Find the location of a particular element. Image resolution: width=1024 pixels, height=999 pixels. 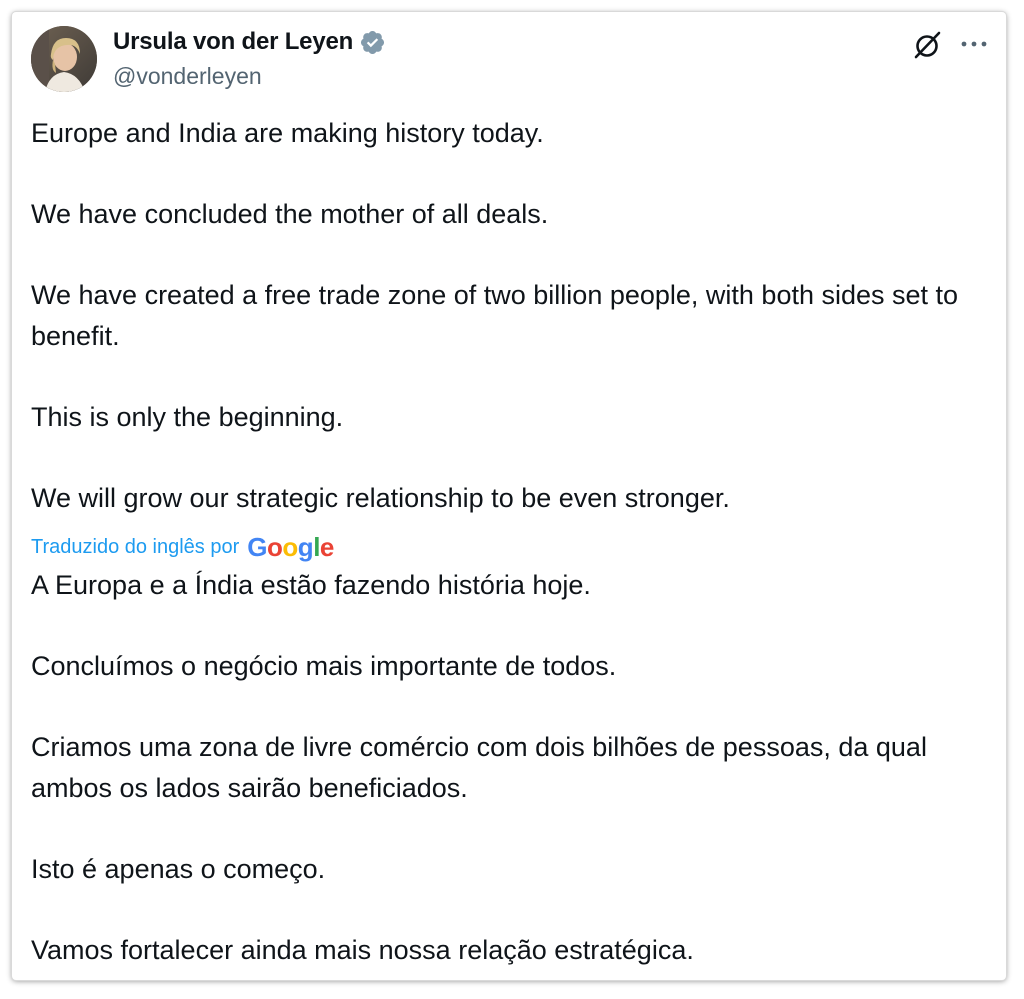

user-handle: @vonderleyen is located at coordinates (187, 76).